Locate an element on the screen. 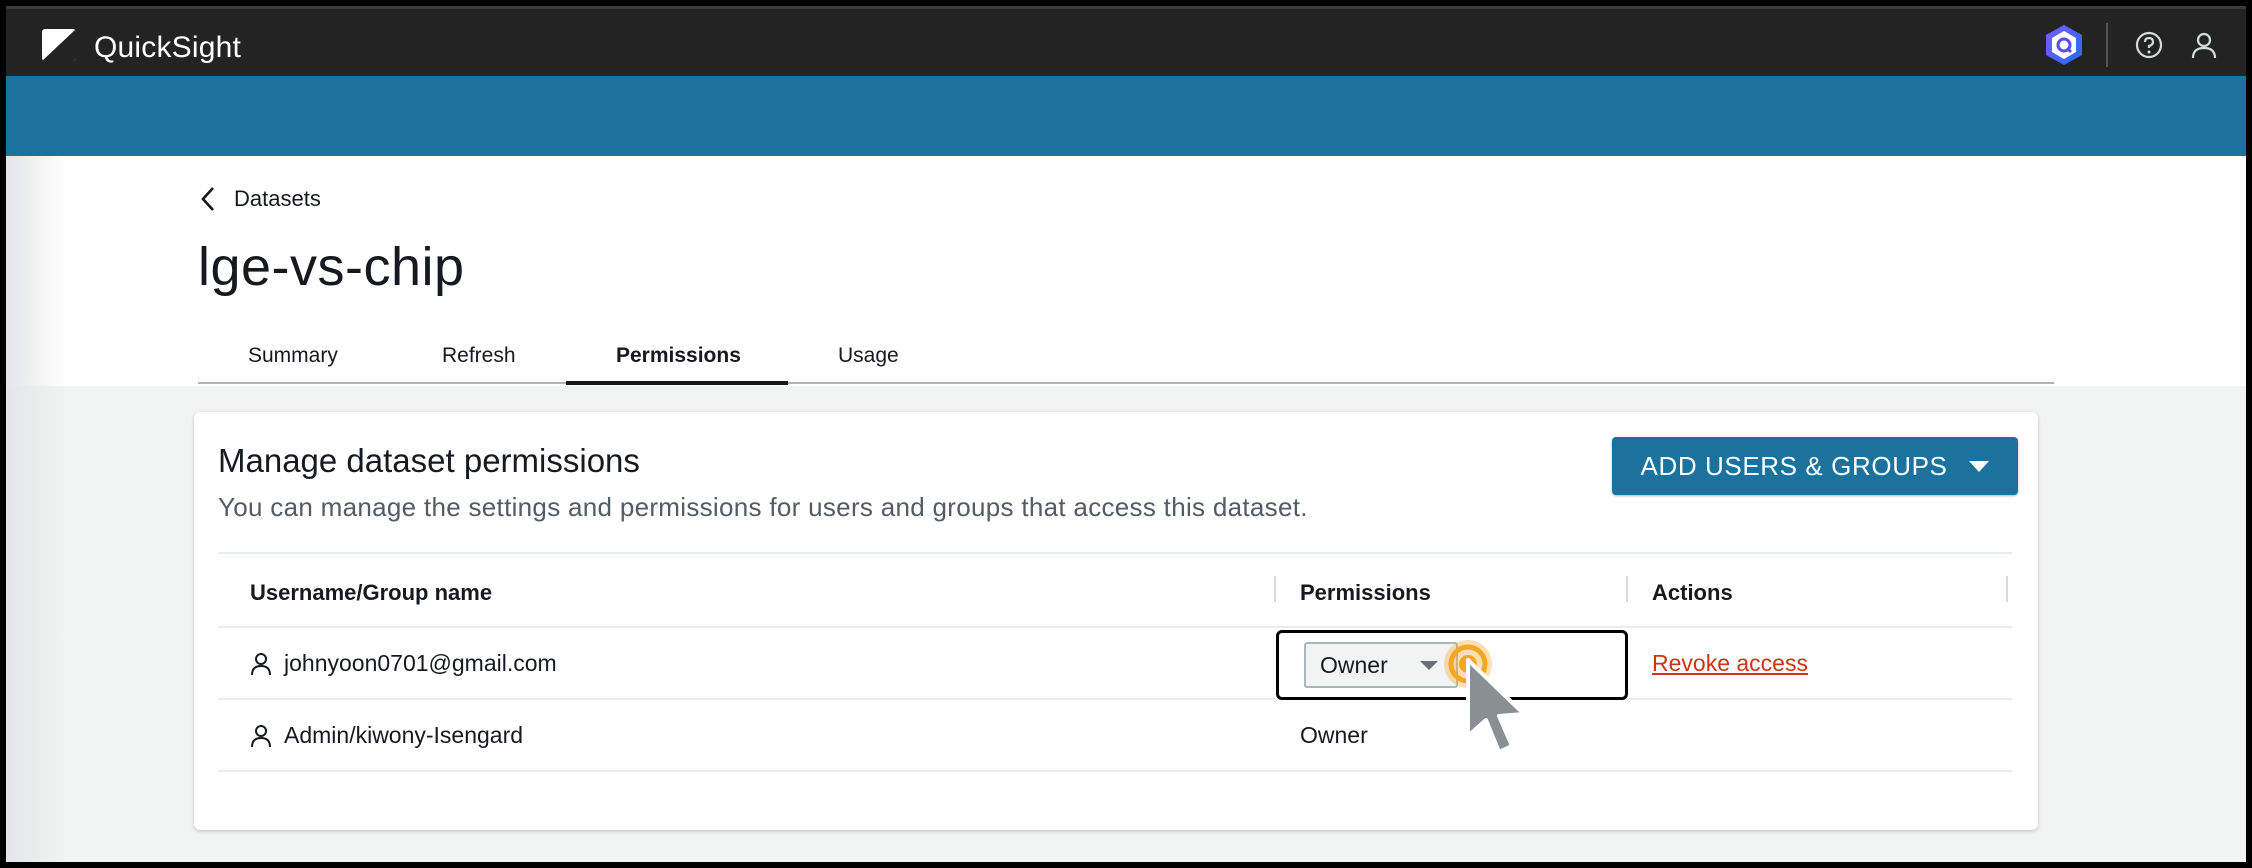  top-right-controls is located at coordinates (2131, 45).